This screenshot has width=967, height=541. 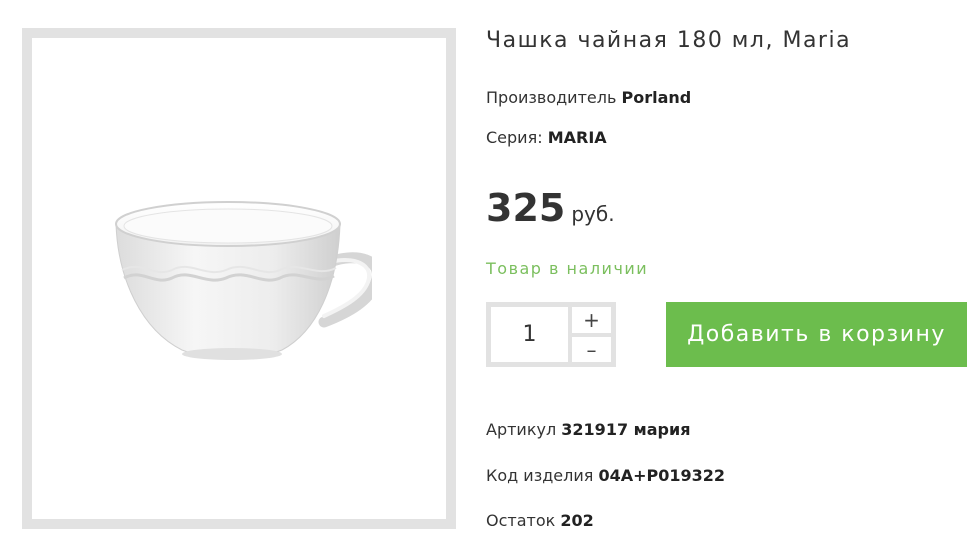 I want to click on add-to-cart-button: Добавить в корзину, so click(x=816, y=334).